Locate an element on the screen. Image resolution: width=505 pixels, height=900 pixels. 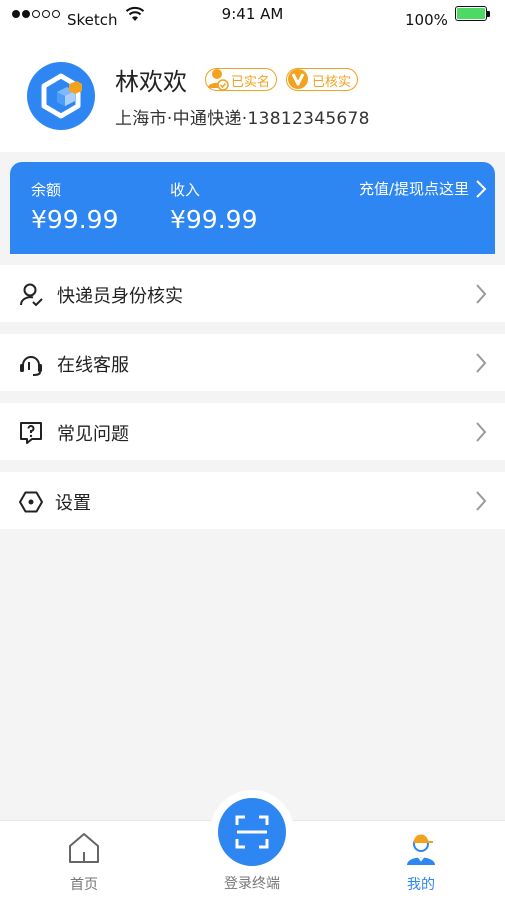
battery-icon is located at coordinates (472, 13).